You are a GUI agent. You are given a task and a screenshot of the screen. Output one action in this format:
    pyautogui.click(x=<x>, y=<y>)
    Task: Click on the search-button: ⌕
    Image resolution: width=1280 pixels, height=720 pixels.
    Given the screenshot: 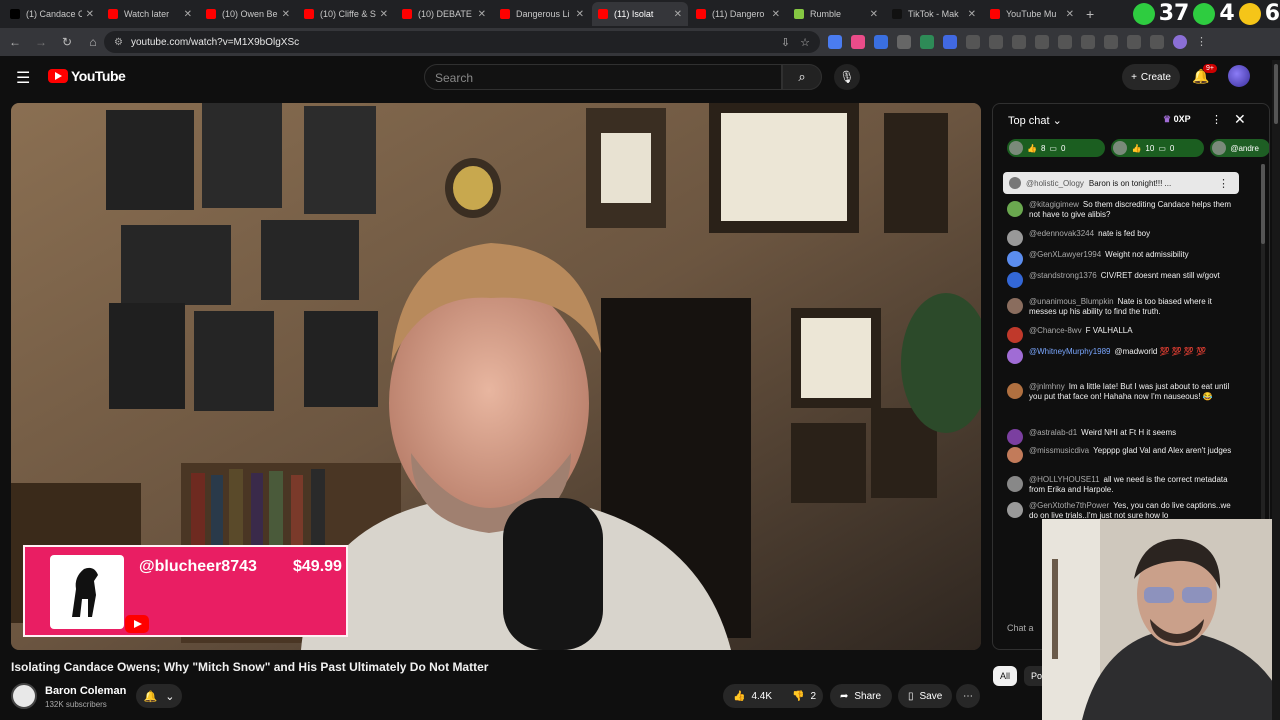 What is the action you would take?
    pyautogui.click(x=802, y=77)
    